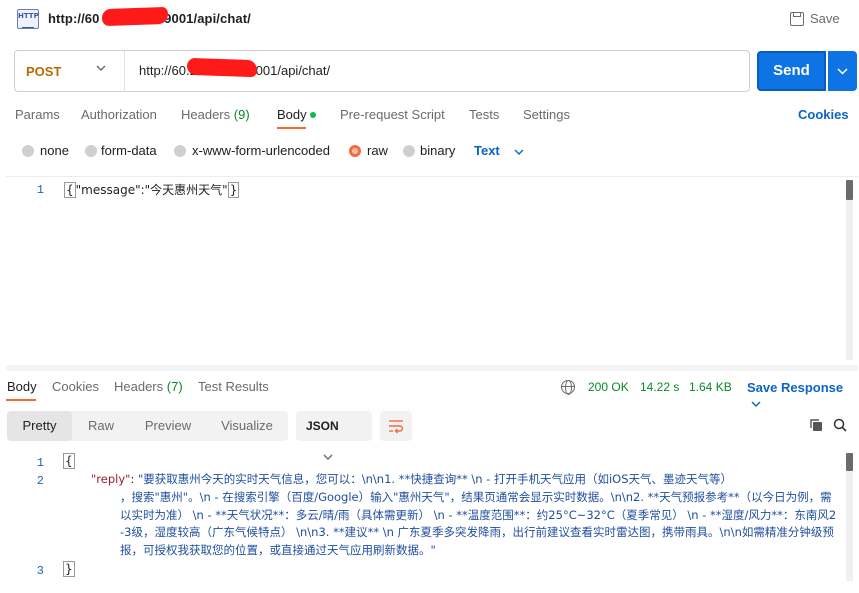  I want to click on save-icon, so click(797, 18).